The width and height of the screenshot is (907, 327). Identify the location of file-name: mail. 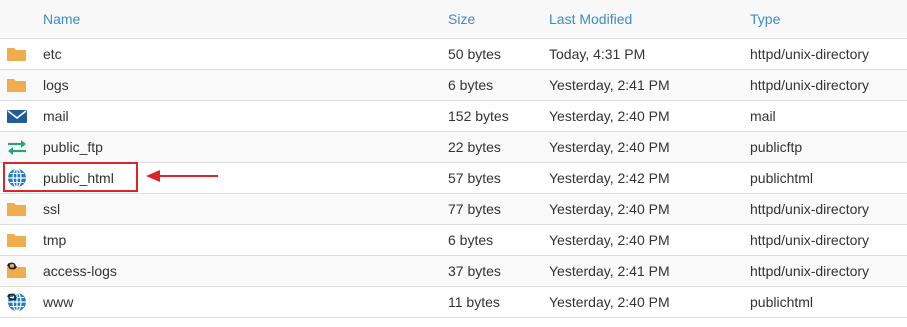
(238, 116).